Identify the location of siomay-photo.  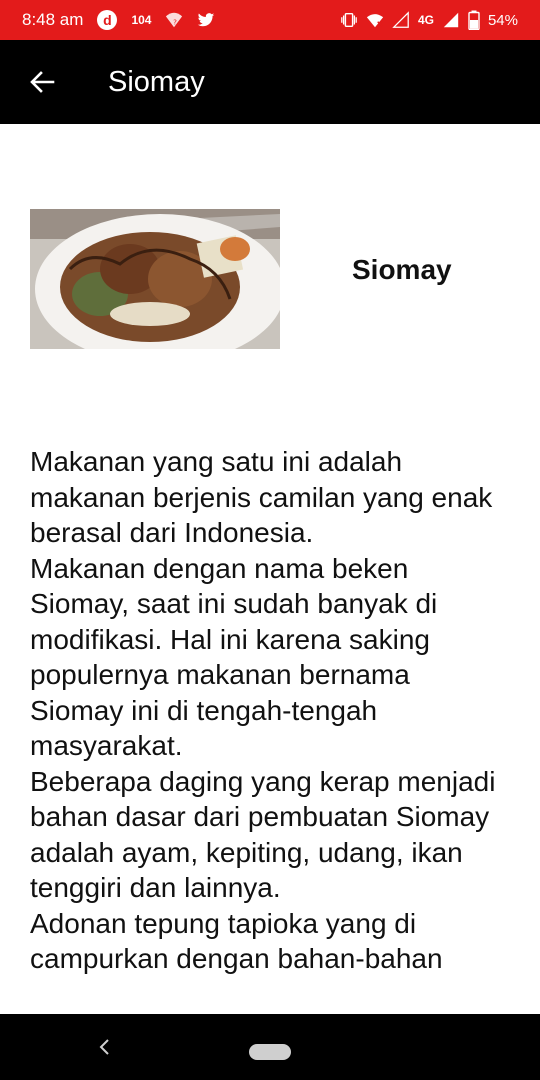
(155, 279).